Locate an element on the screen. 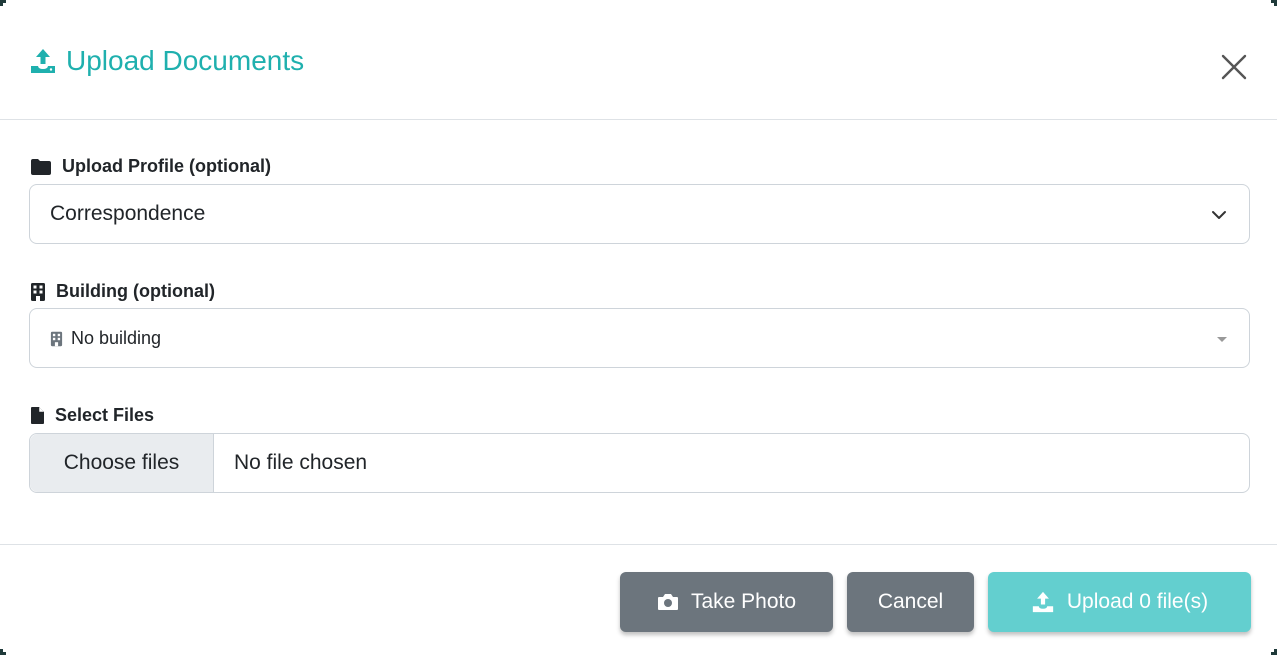 The image size is (1277, 655). profile-label-row: Upload Profile (optional) is located at coordinates (150, 166).